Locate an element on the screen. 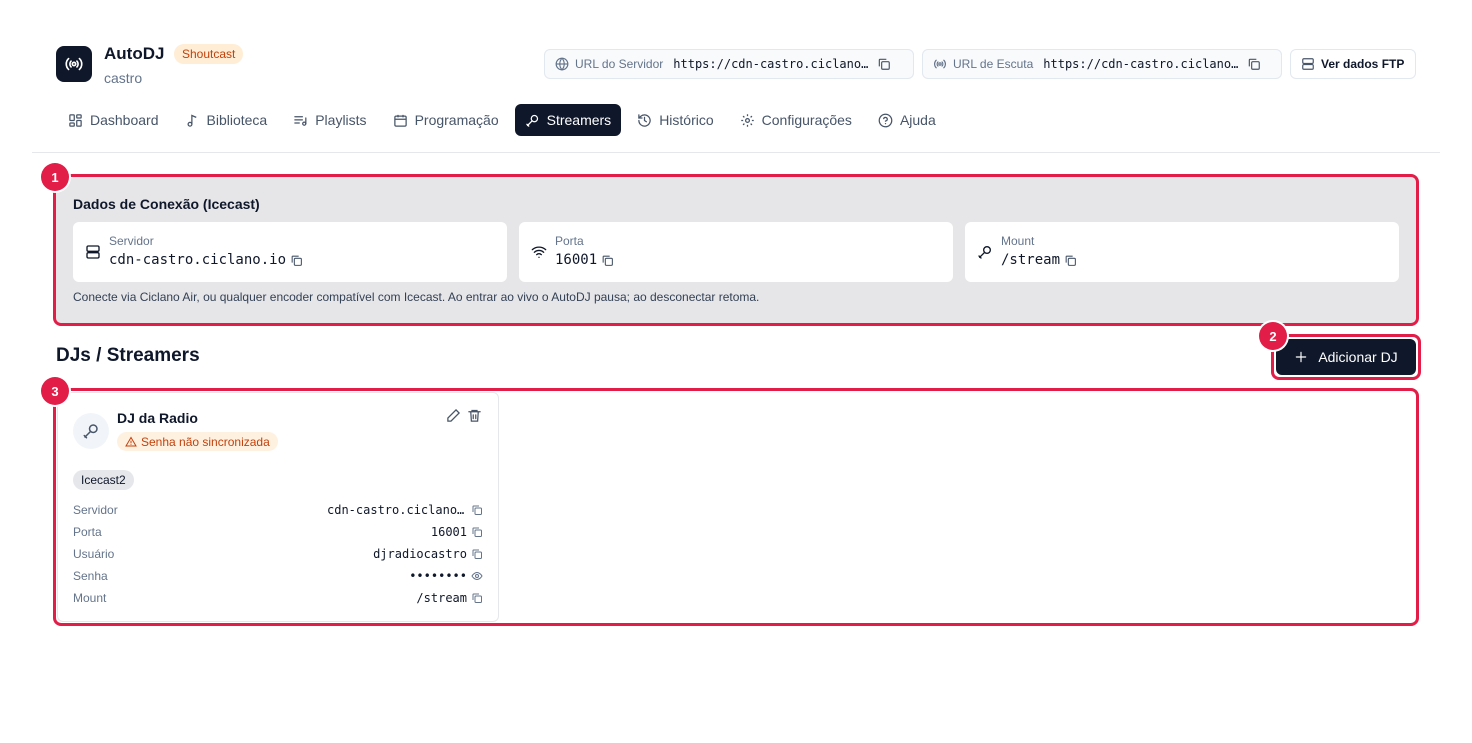  dashboard-icon is located at coordinates (75, 120).